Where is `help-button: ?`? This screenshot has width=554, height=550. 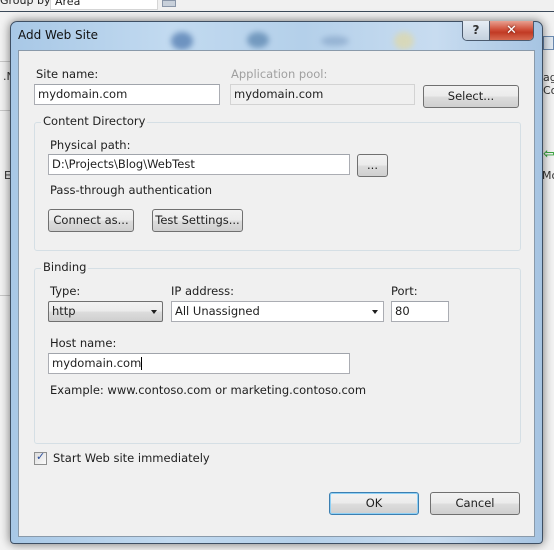 help-button: ? is located at coordinates (476, 30).